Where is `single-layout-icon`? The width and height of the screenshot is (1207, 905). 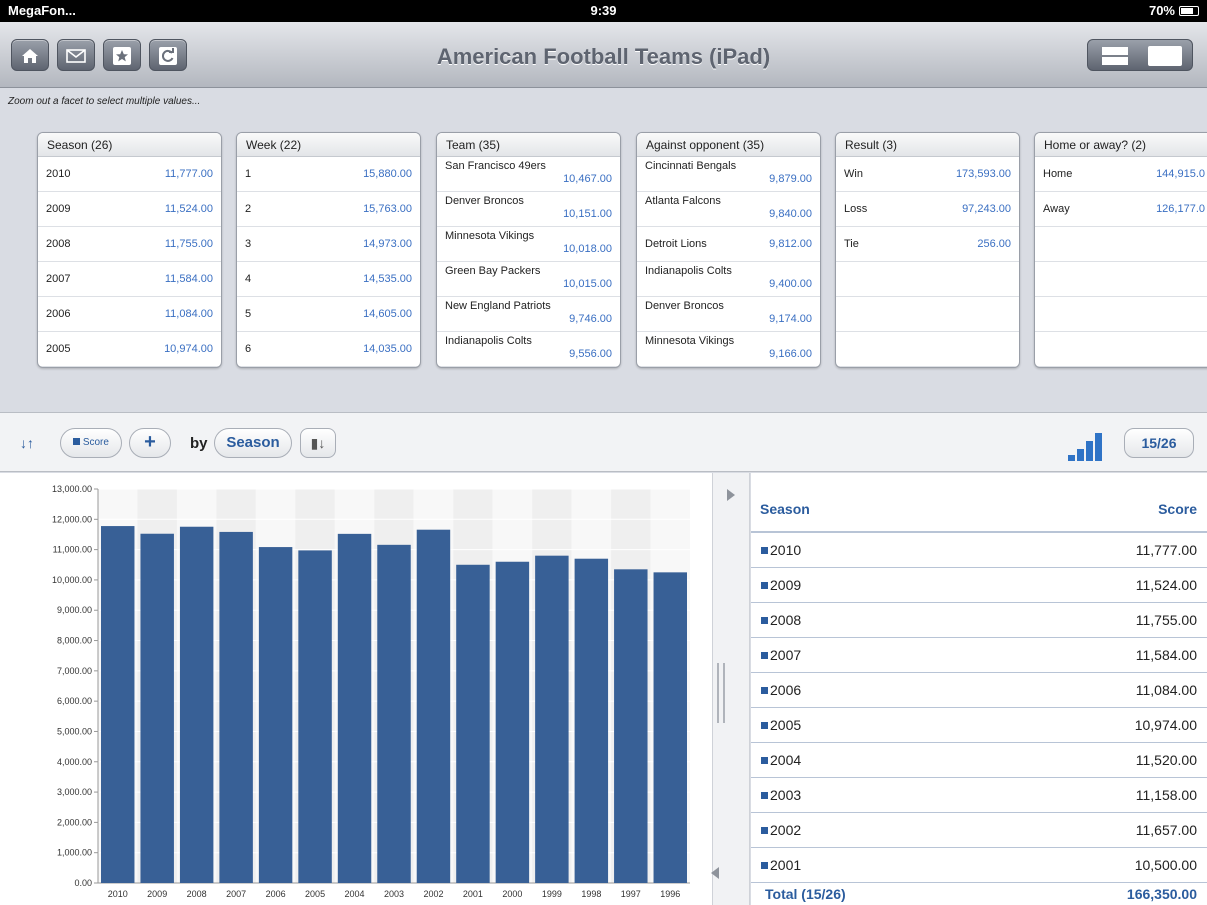 single-layout-icon is located at coordinates (1165, 56).